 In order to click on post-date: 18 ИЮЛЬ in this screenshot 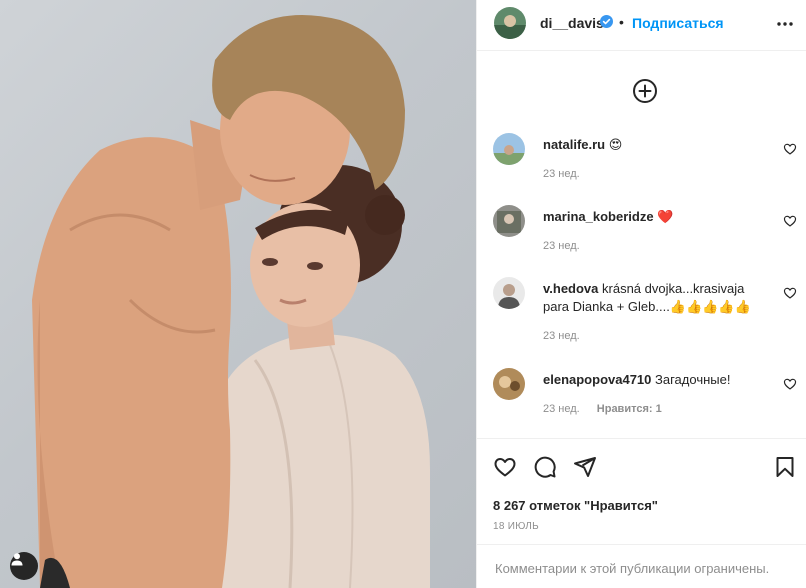, I will do `click(516, 526)`.